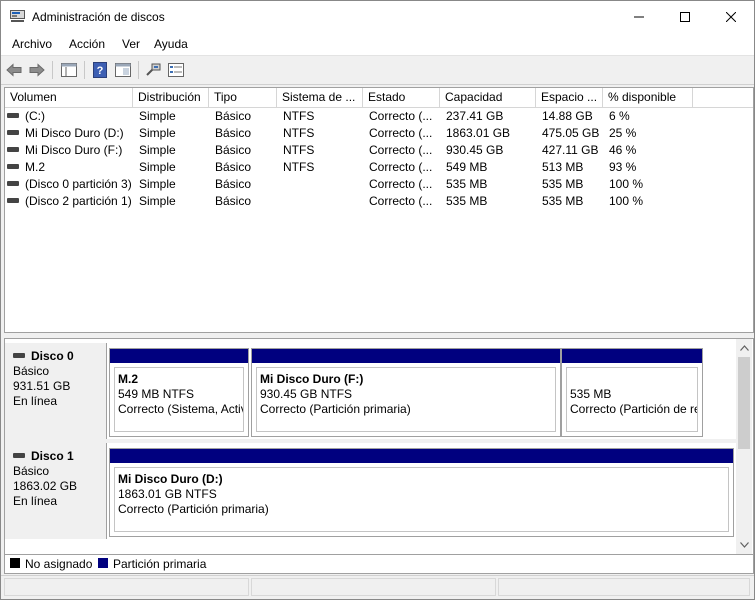 This screenshot has width=755, height=600. I want to click on disk-1-label: Disco 1 Básico 1863.02 GB En línea, so click(56, 491).